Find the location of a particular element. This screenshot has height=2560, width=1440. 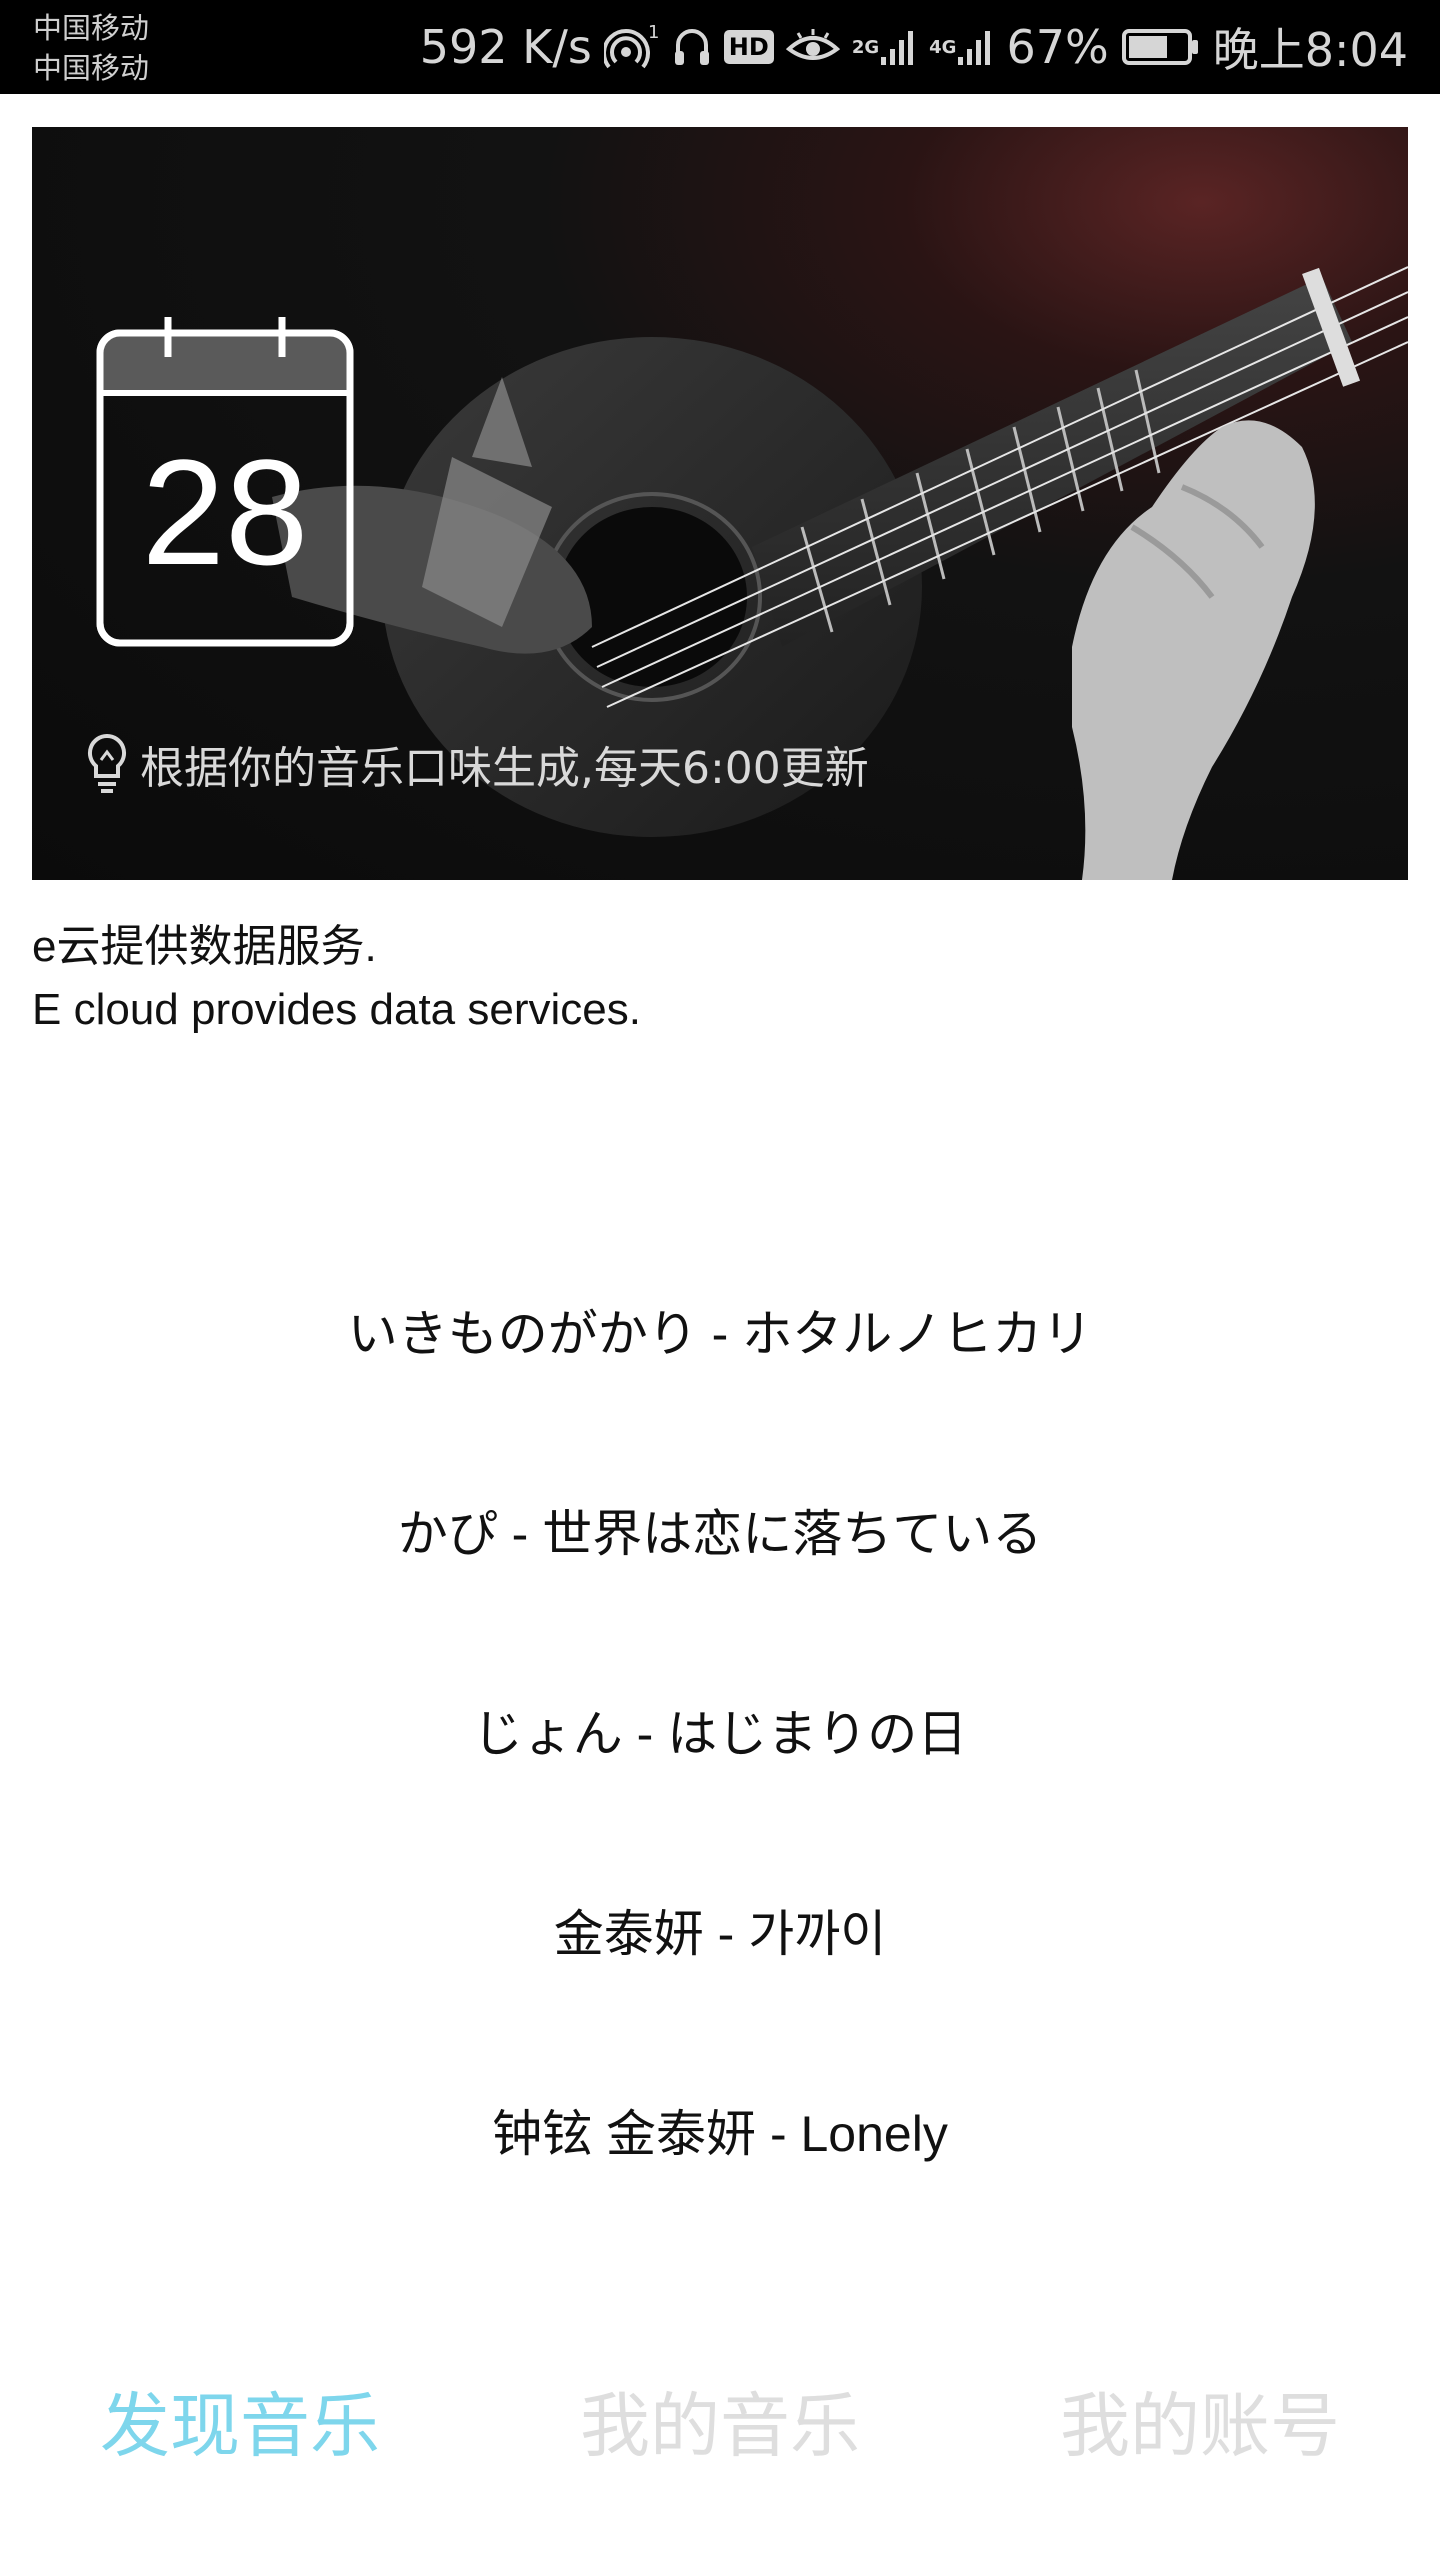

hd-badge: HD is located at coordinates (748, 47).